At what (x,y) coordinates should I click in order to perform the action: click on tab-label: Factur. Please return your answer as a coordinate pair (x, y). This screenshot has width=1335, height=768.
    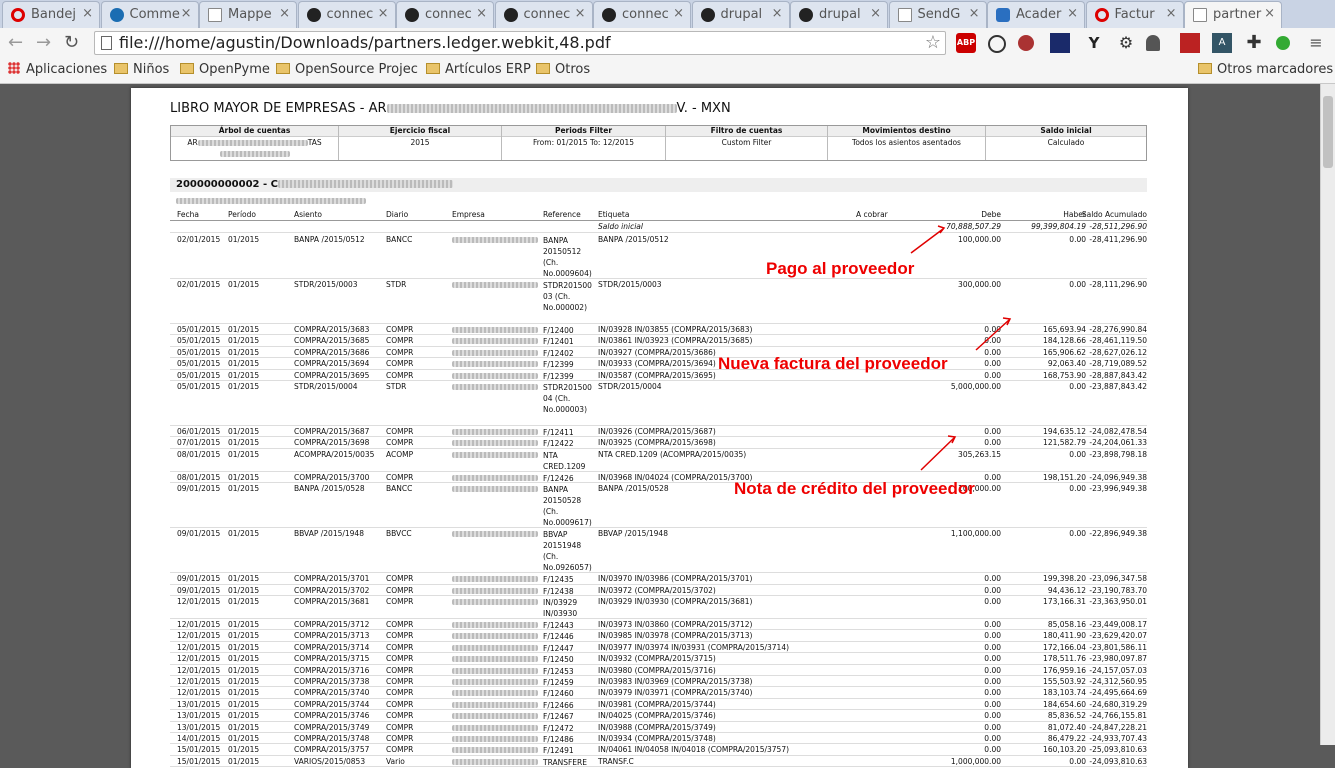
    Looking at the image, I should click on (1134, 14).